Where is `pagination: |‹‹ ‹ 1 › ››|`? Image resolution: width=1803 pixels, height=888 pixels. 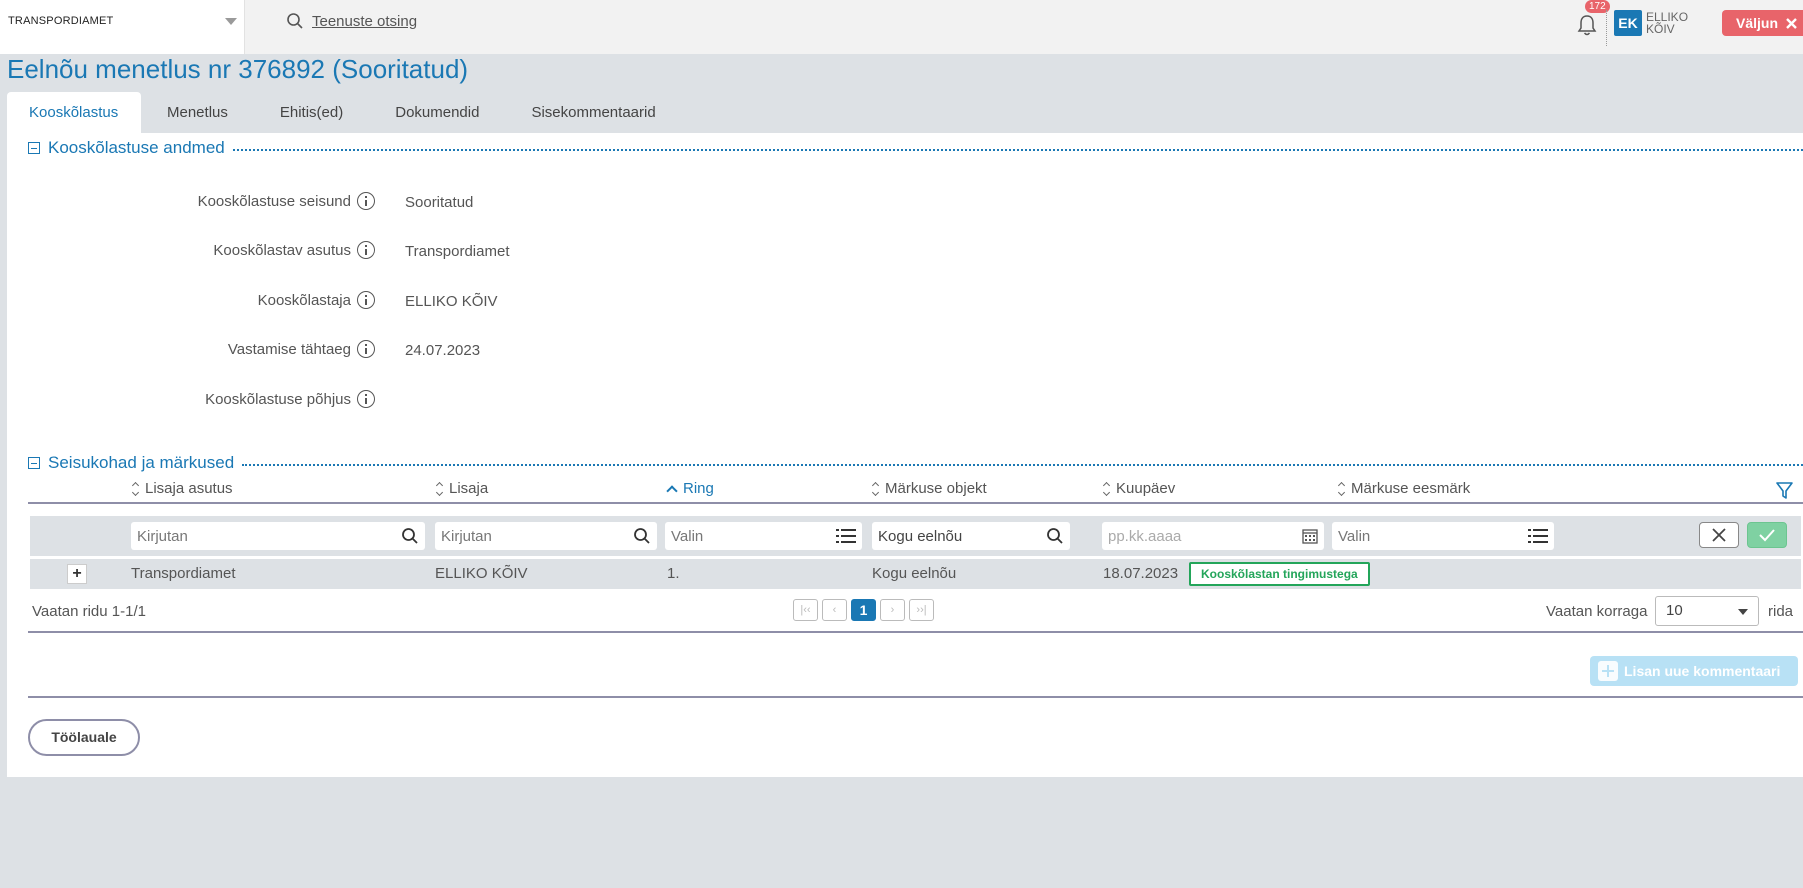 pagination: |‹‹ ‹ 1 › ››| is located at coordinates (863, 610).